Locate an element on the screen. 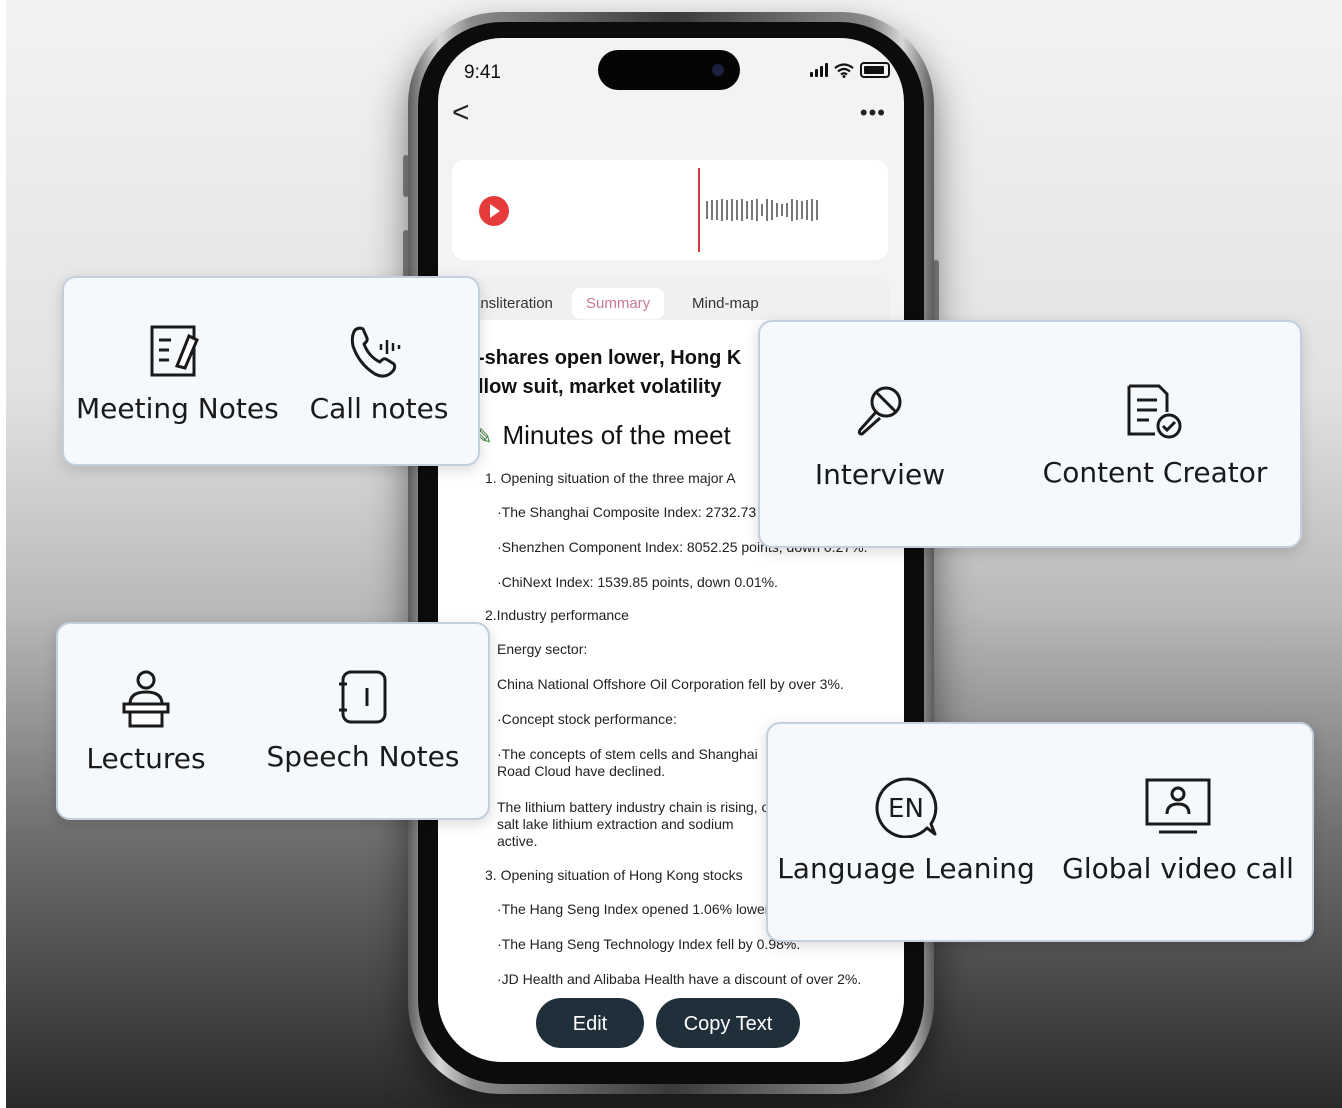  tab-summary: Summary is located at coordinates (618, 303).